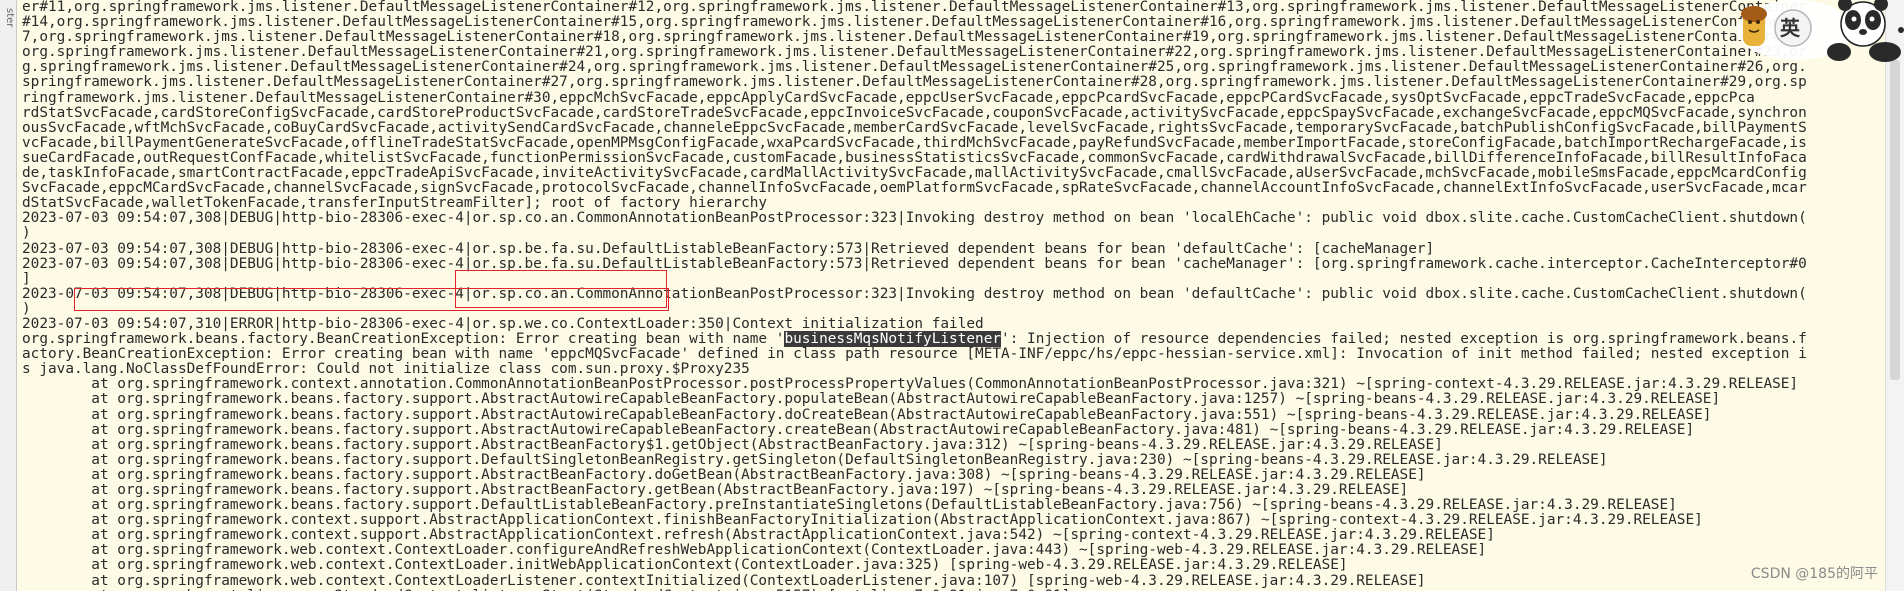  I want to click on vertical-scrollbar, so click(1894, 295).